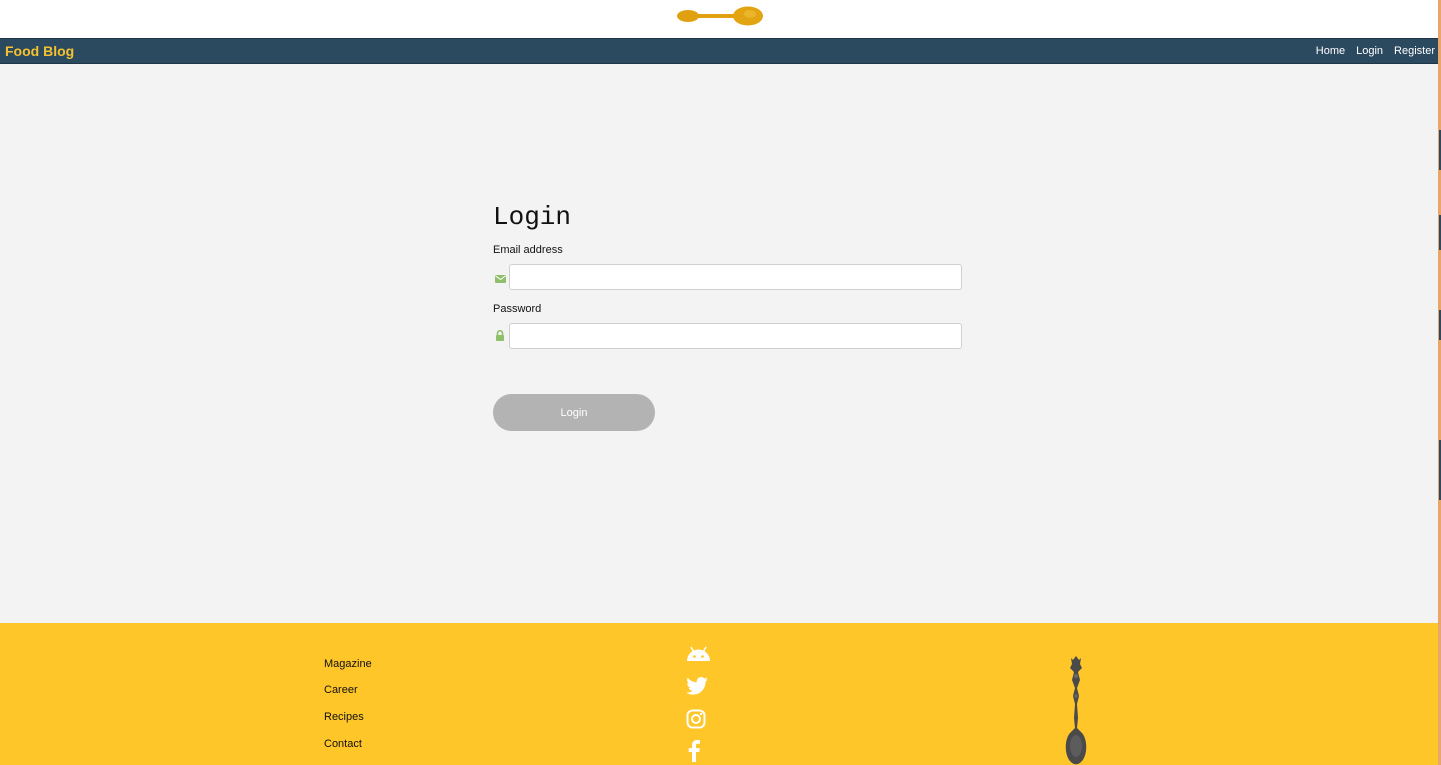 The width and height of the screenshot is (1441, 765). What do you see at coordinates (1076, 710) in the screenshot?
I see `ornate-spoon-icon` at bounding box center [1076, 710].